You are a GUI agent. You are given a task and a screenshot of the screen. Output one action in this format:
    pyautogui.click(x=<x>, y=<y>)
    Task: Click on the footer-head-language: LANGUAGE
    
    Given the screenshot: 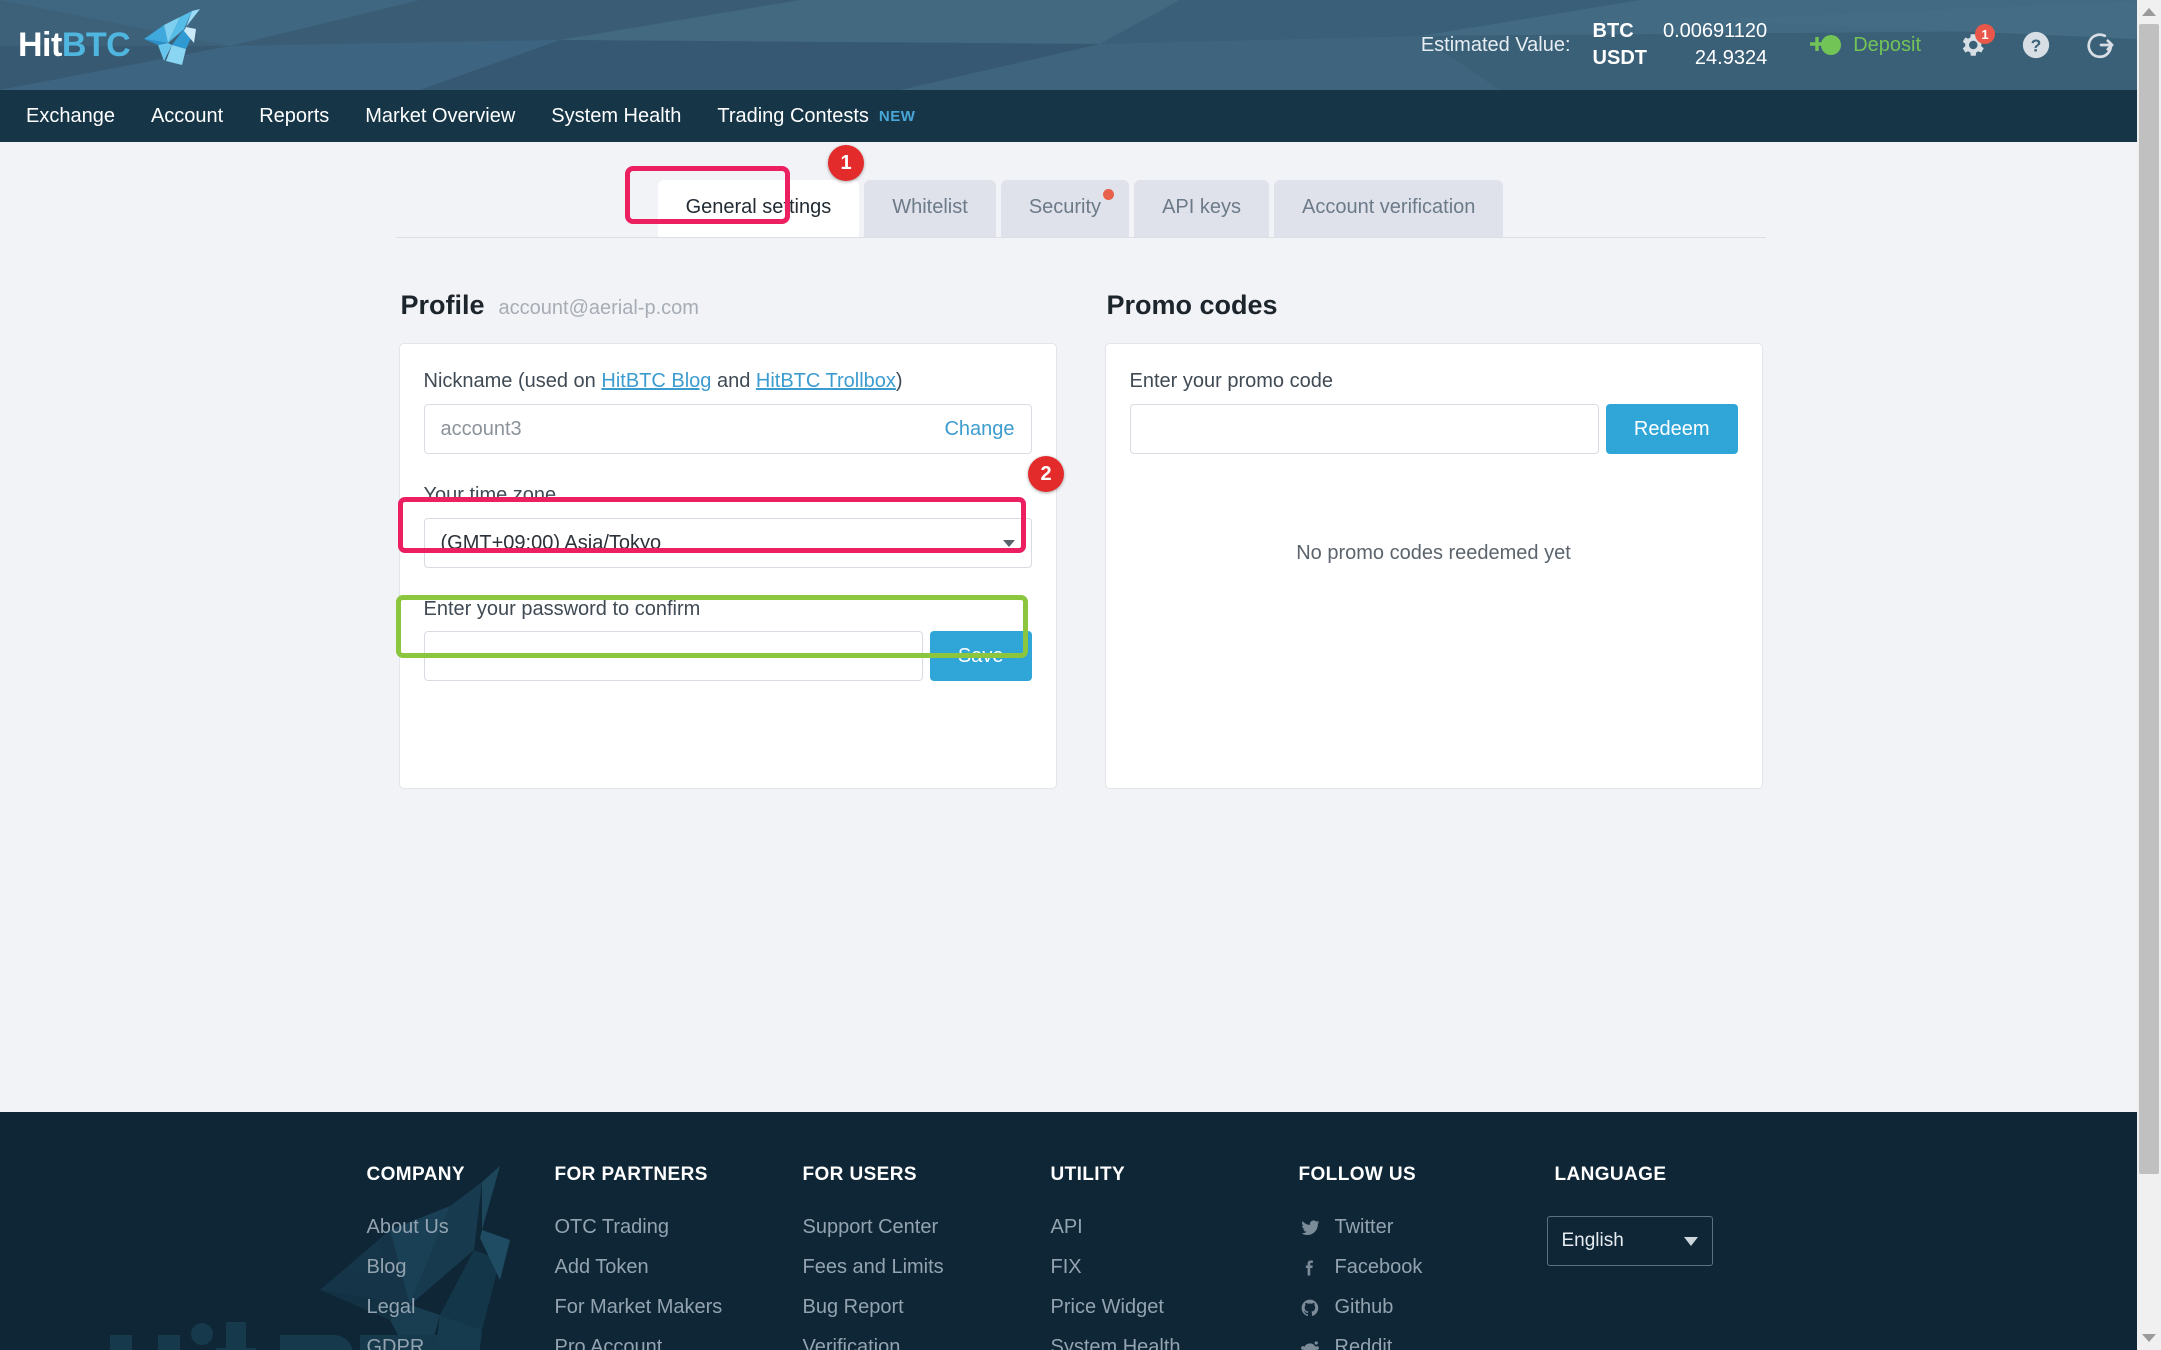 What is the action you would take?
    pyautogui.click(x=1610, y=1174)
    